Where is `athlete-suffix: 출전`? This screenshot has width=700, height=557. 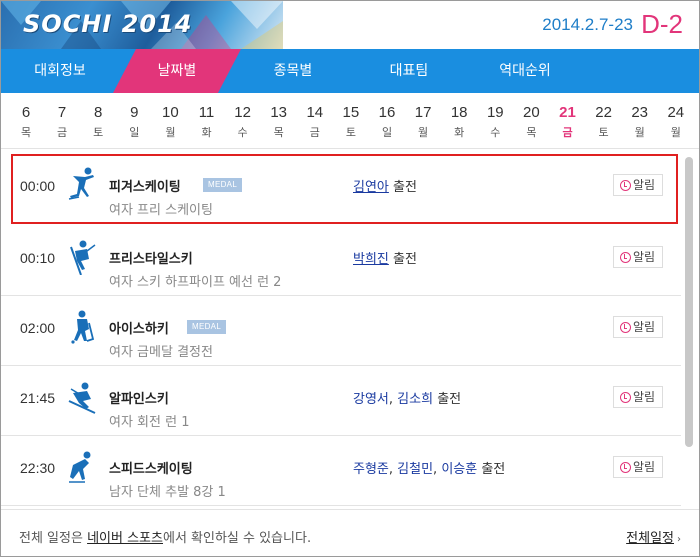 athlete-suffix: 출전 is located at coordinates (405, 259).